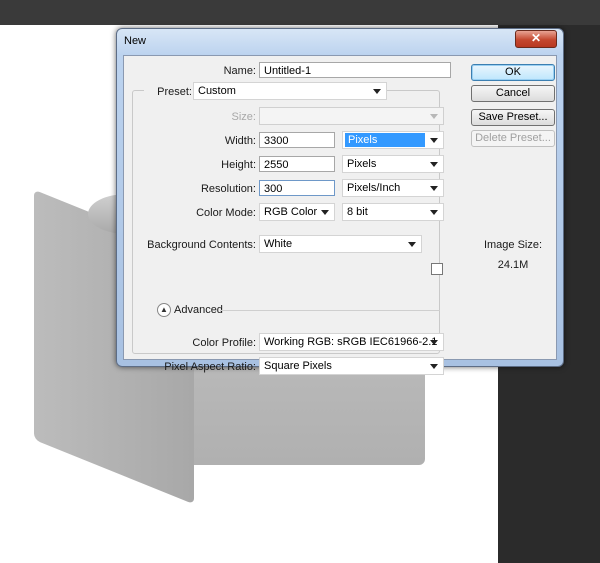 The width and height of the screenshot is (600, 563). What do you see at coordinates (291, 212) in the screenshot?
I see `color-mode-value: RGB Color` at bounding box center [291, 212].